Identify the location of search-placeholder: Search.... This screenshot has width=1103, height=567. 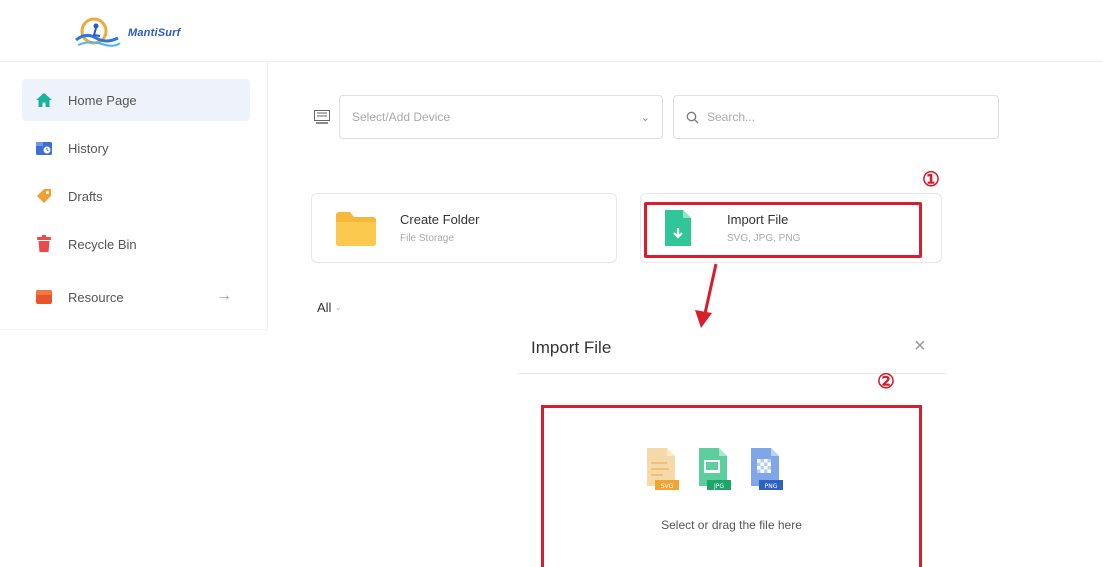
(731, 117).